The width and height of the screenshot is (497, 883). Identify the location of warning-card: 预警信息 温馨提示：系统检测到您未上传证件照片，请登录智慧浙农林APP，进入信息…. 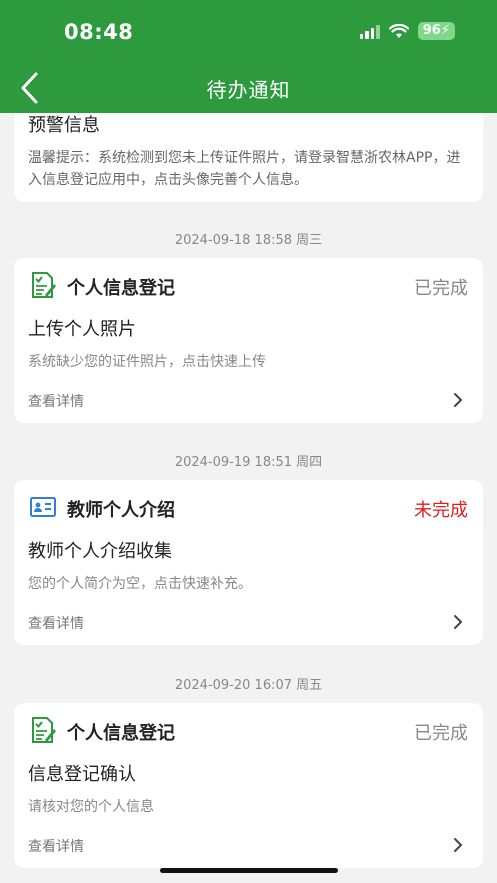
(248, 157).